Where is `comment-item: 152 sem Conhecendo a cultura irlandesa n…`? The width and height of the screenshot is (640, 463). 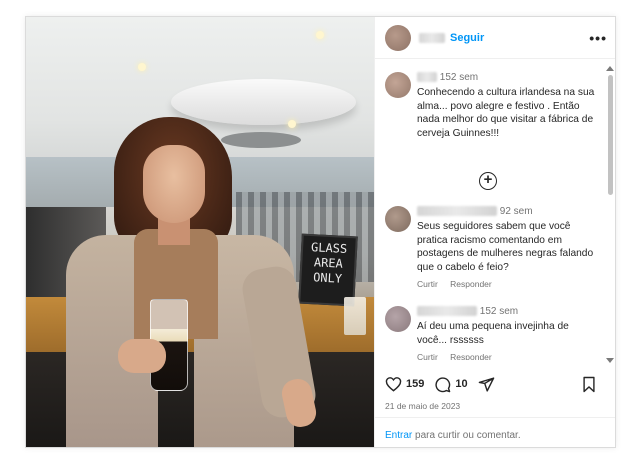 comment-item: 152 sem Conhecendo a cultura irlandesa n… is located at coordinates (491, 122).